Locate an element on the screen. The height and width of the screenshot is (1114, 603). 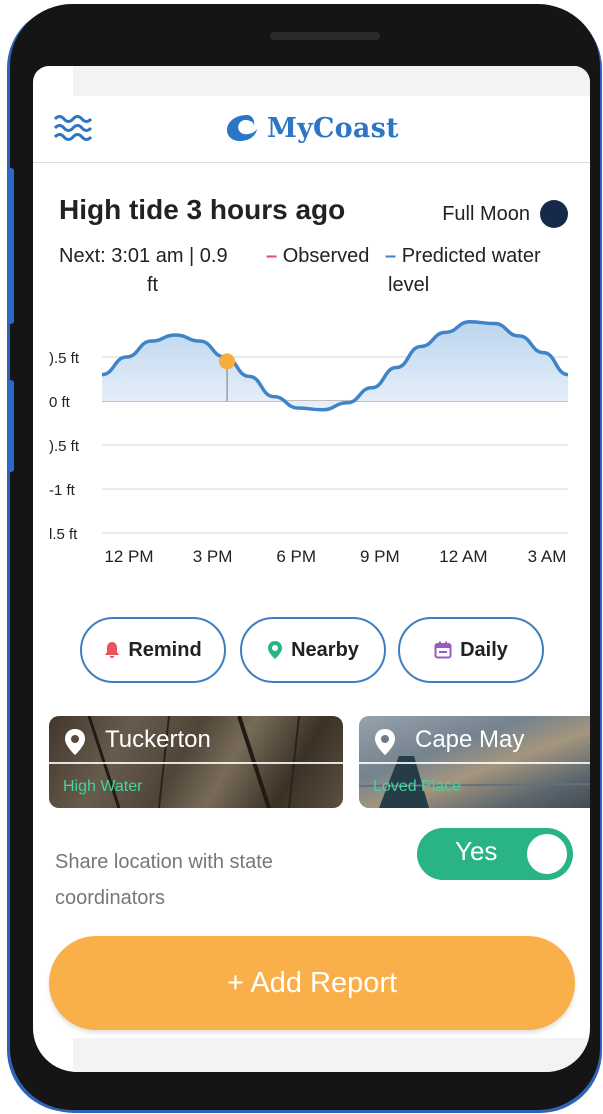
remind-button: Remind is located at coordinates (153, 650).